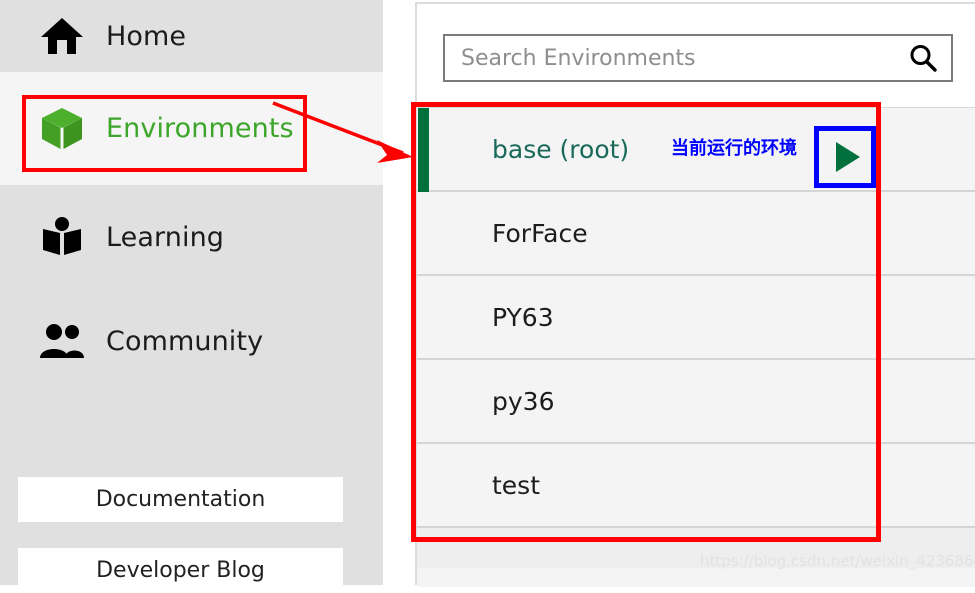 The height and width of the screenshot is (593, 975). I want to click on table-row: ForFace, so click(696, 234).